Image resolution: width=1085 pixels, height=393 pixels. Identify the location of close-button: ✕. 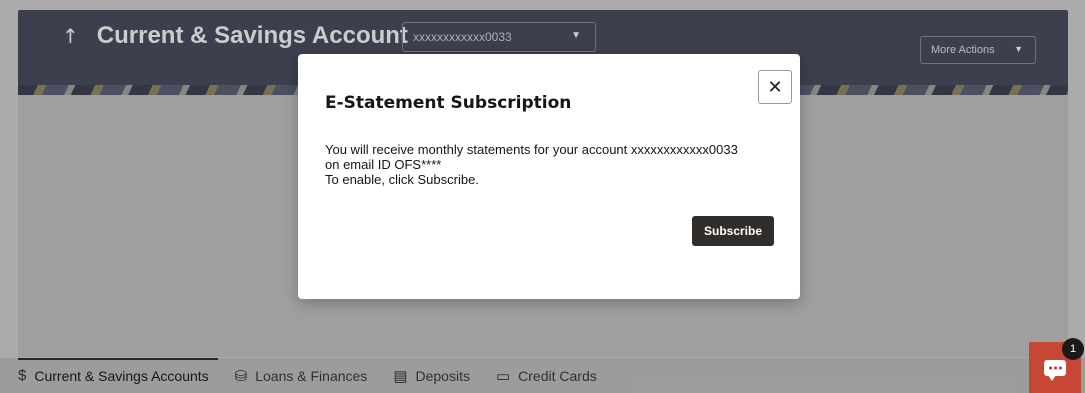
(775, 87).